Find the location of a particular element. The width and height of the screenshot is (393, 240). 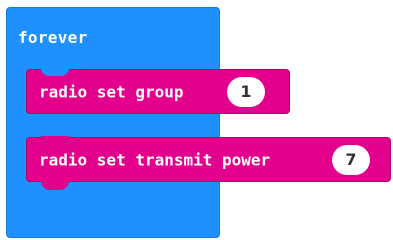

radio-set-transmit-power-label: radio set transmit power is located at coordinates (155, 159).